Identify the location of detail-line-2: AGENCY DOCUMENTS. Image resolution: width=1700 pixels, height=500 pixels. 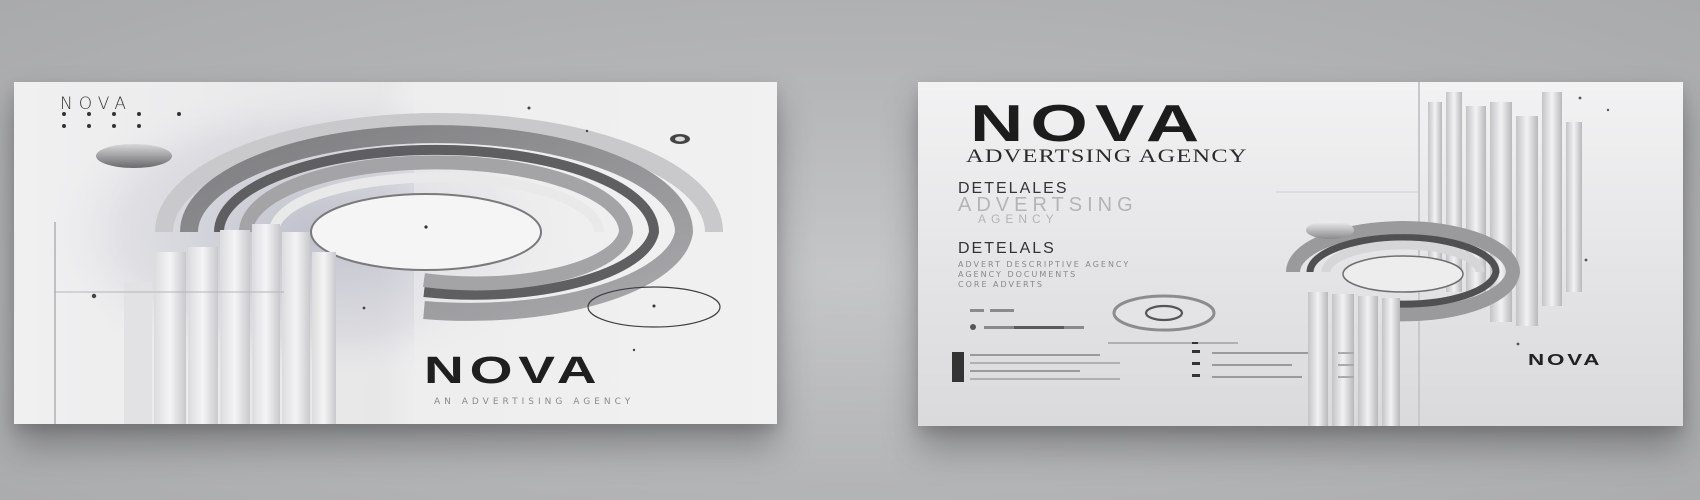
(1018, 274).